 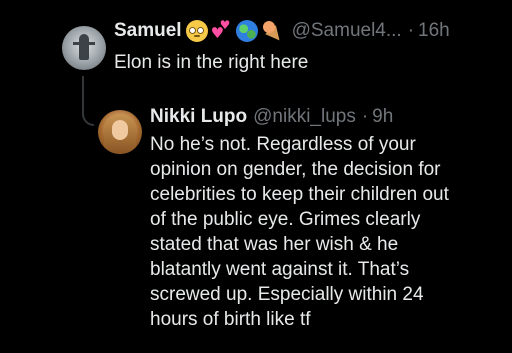 What do you see at coordinates (148, 31) in the screenshot?
I see `author-name: Samuel` at bounding box center [148, 31].